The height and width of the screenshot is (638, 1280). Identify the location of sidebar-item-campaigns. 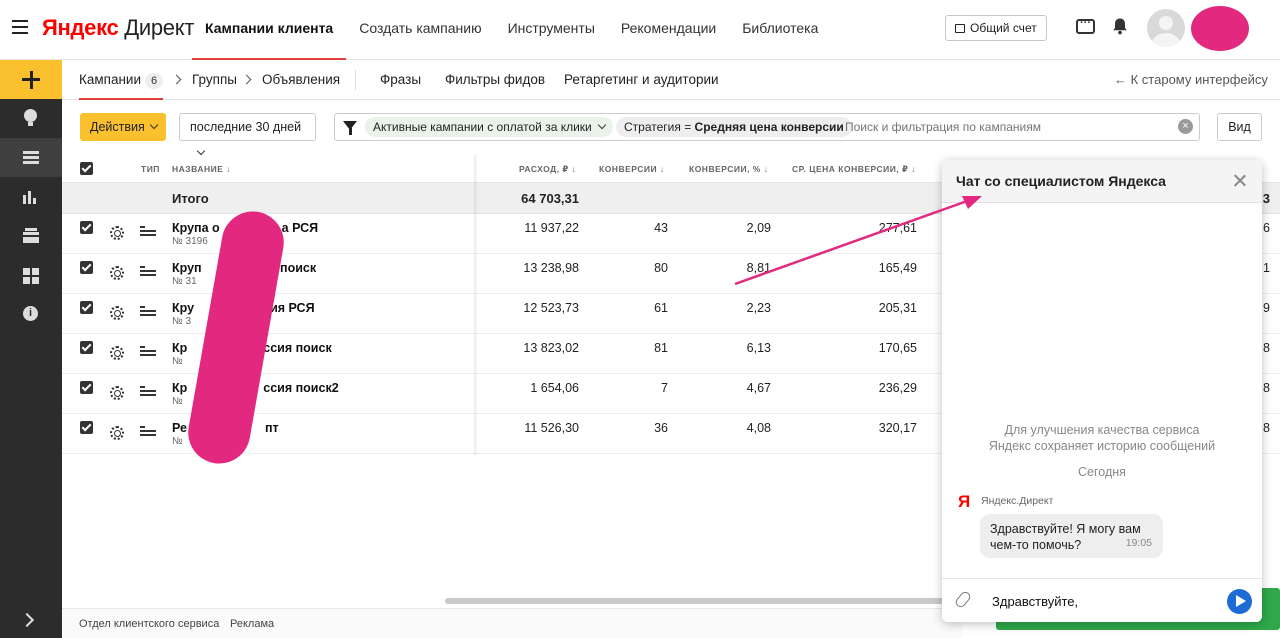
(31, 157).